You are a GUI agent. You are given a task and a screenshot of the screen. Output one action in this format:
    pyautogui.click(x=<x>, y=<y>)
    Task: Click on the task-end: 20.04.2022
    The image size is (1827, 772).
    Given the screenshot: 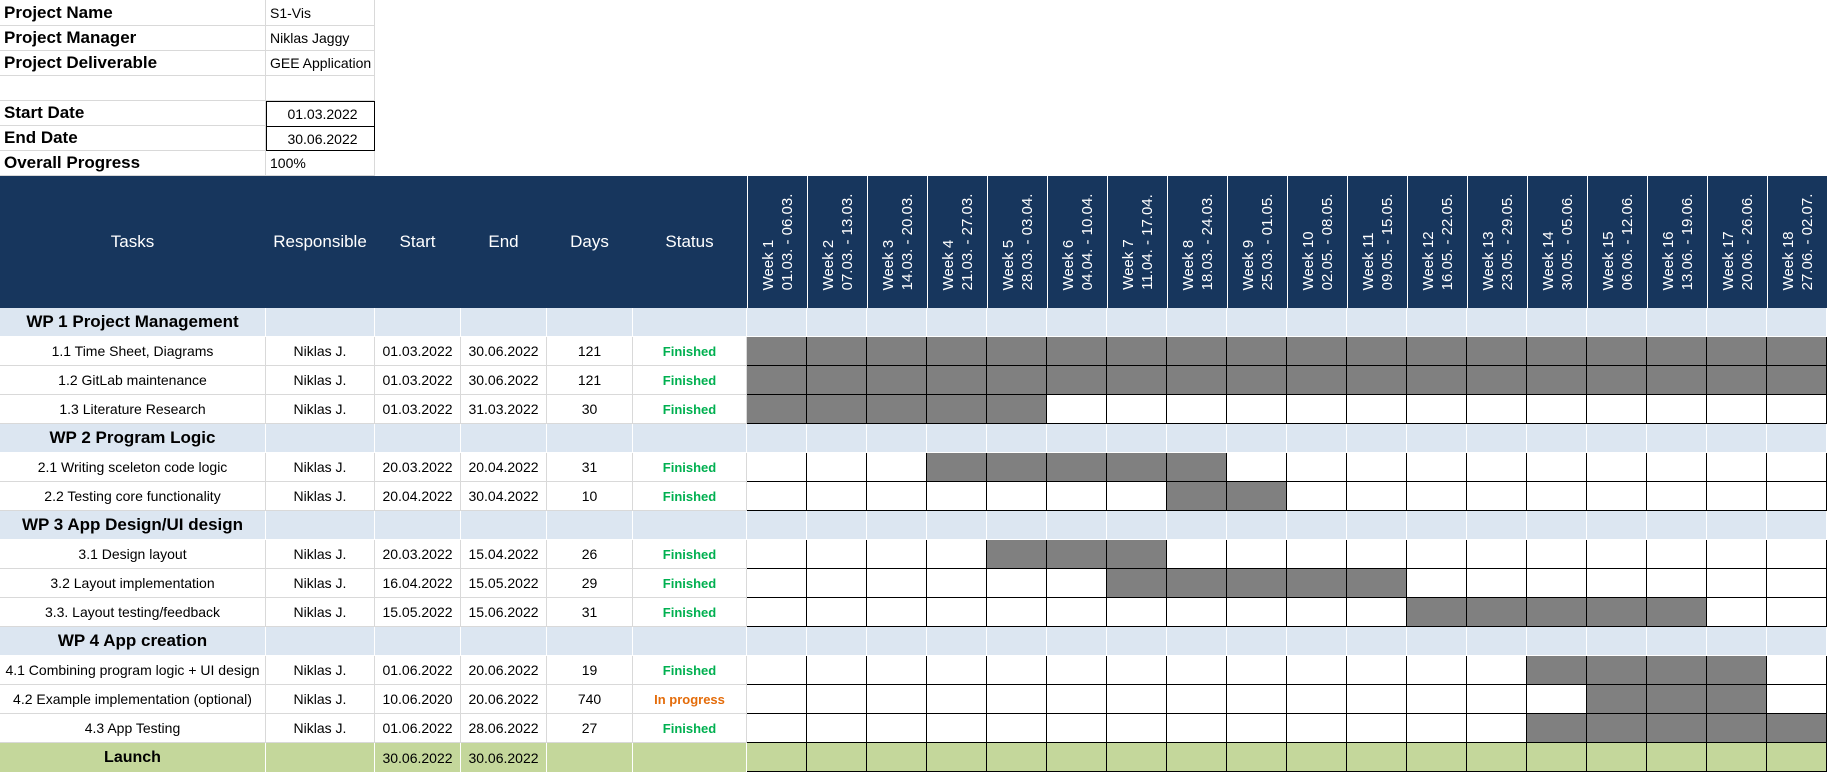 What is the action you would take?
    pyautogui.click(x=504, y=467)
    